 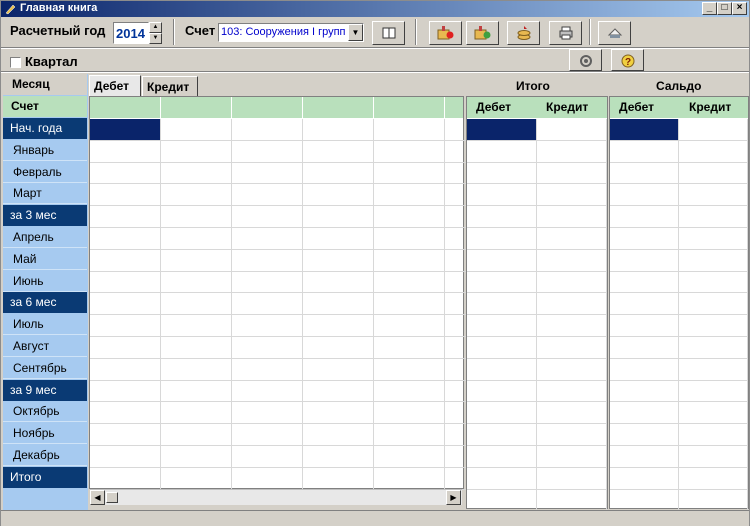 What do you see at coordinates (523, 33) in the screenshot?
I see `coins-button` at bounding box center [523, 33].